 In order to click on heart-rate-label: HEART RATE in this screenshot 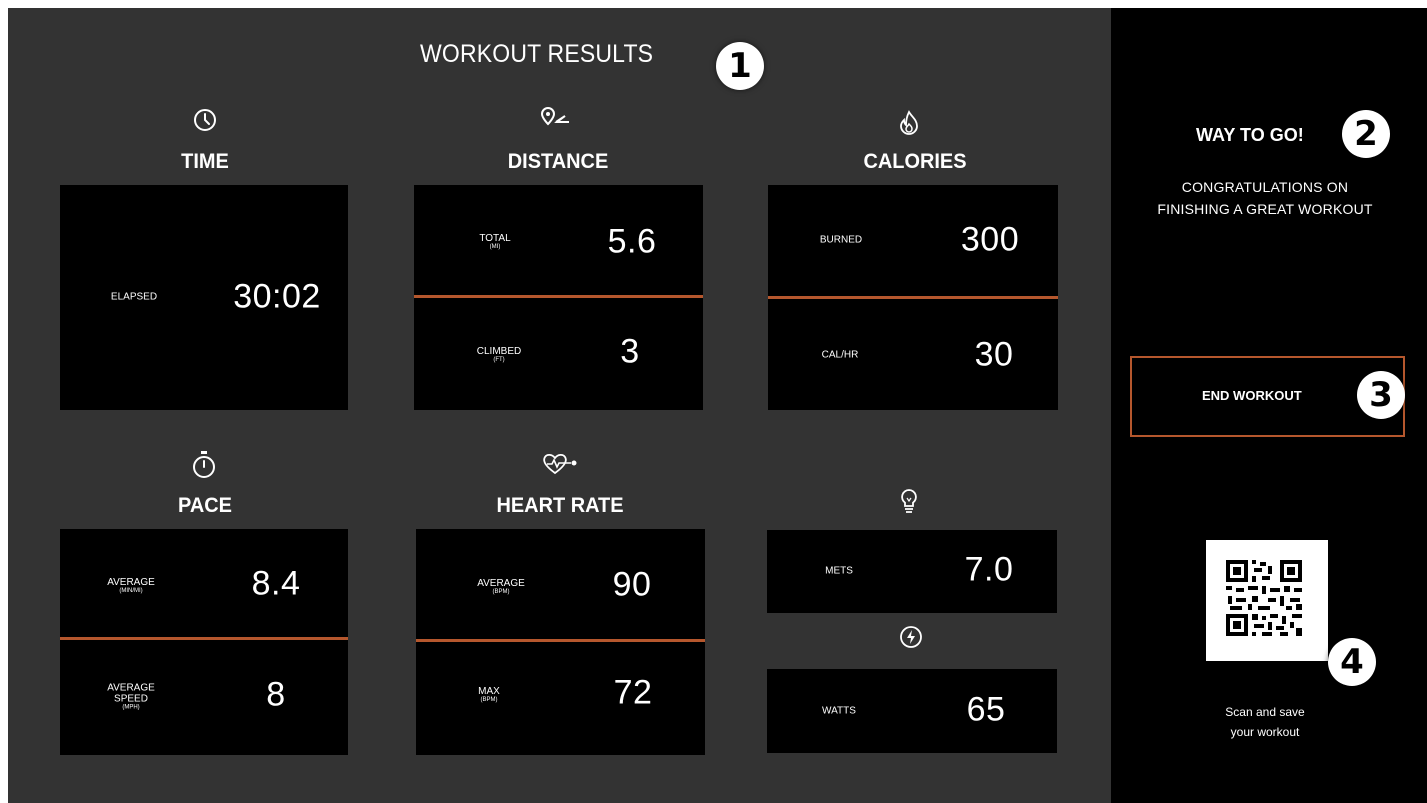, I will do `click(560, 505)`.